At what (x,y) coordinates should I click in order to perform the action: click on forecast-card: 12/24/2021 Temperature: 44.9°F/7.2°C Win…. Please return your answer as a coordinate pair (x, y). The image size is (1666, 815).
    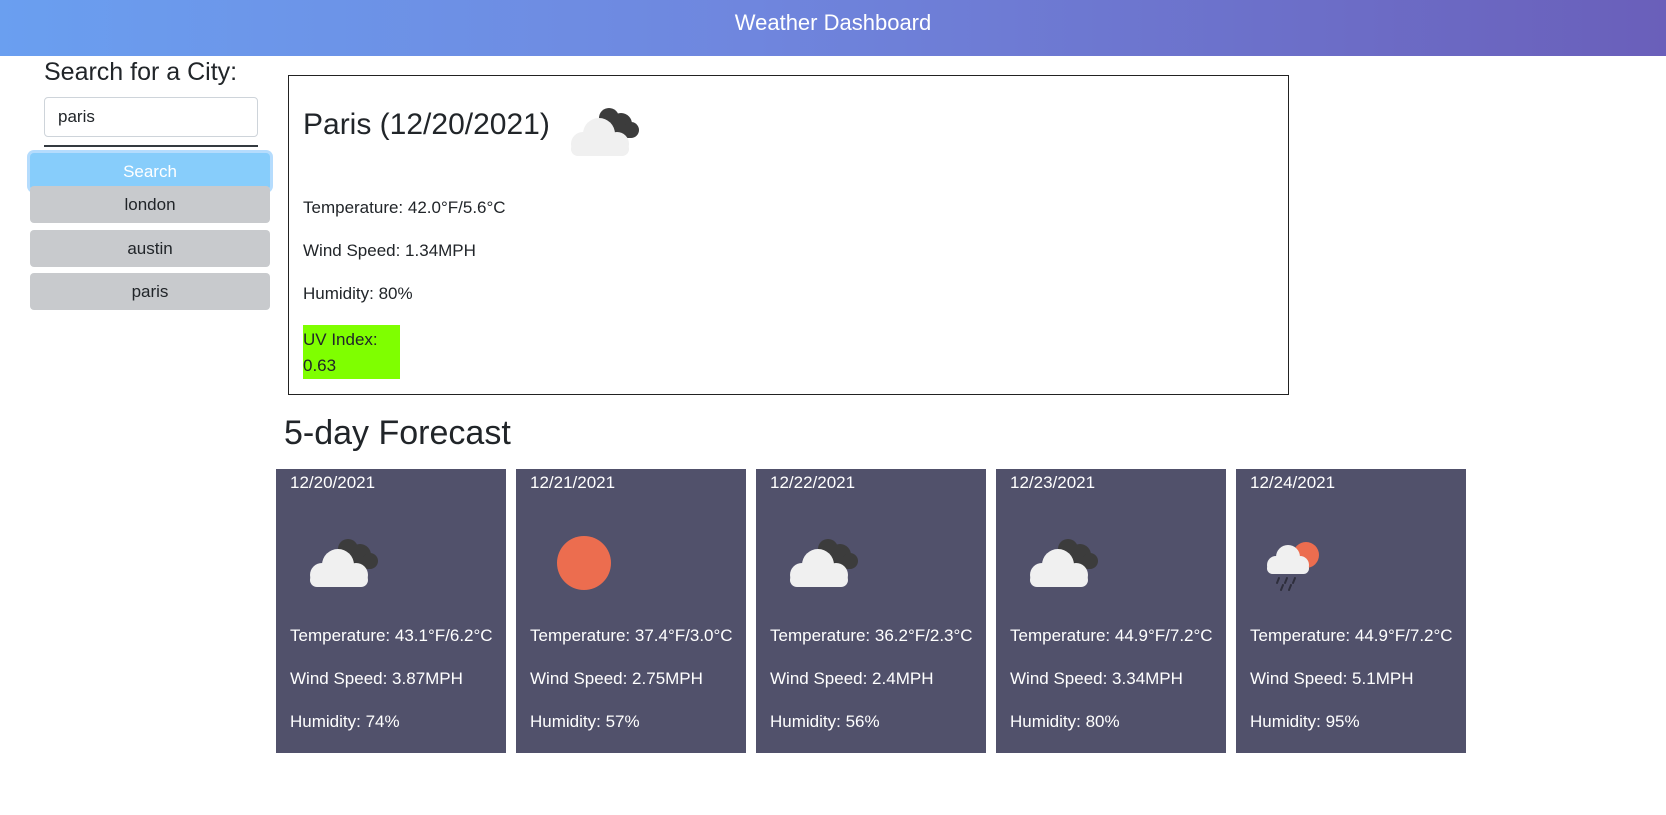
    Looking at the image, I should click on (1351, 611).